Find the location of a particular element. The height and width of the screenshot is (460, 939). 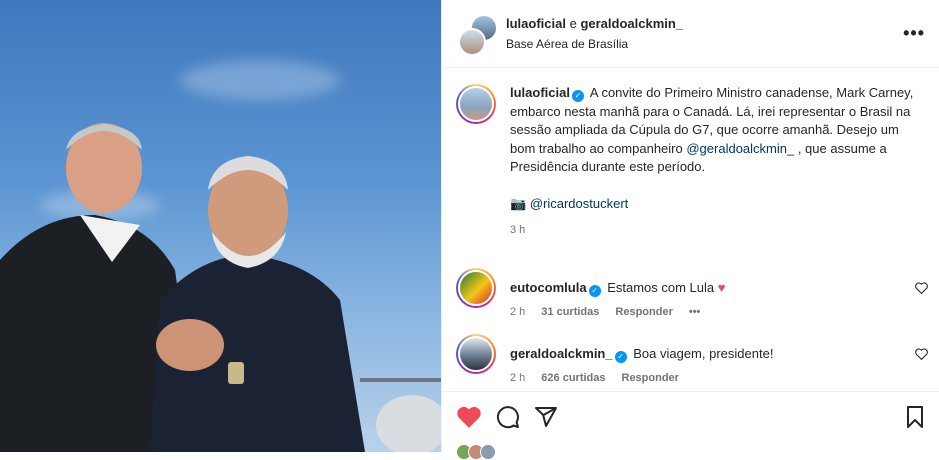

bookmark-icon is located at coordinates (915, 417).